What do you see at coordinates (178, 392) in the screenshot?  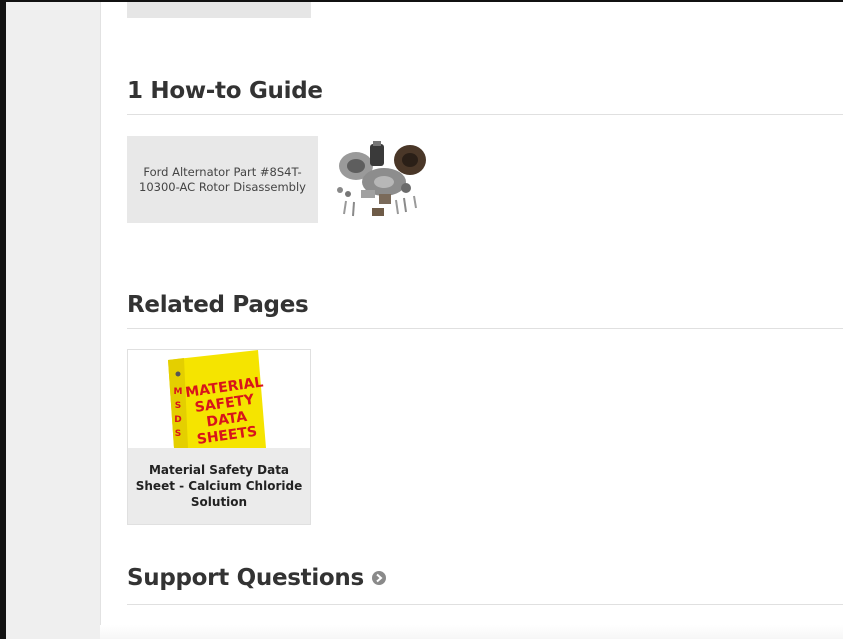 I see `svg-text: M` at bounding box center [178, 392].